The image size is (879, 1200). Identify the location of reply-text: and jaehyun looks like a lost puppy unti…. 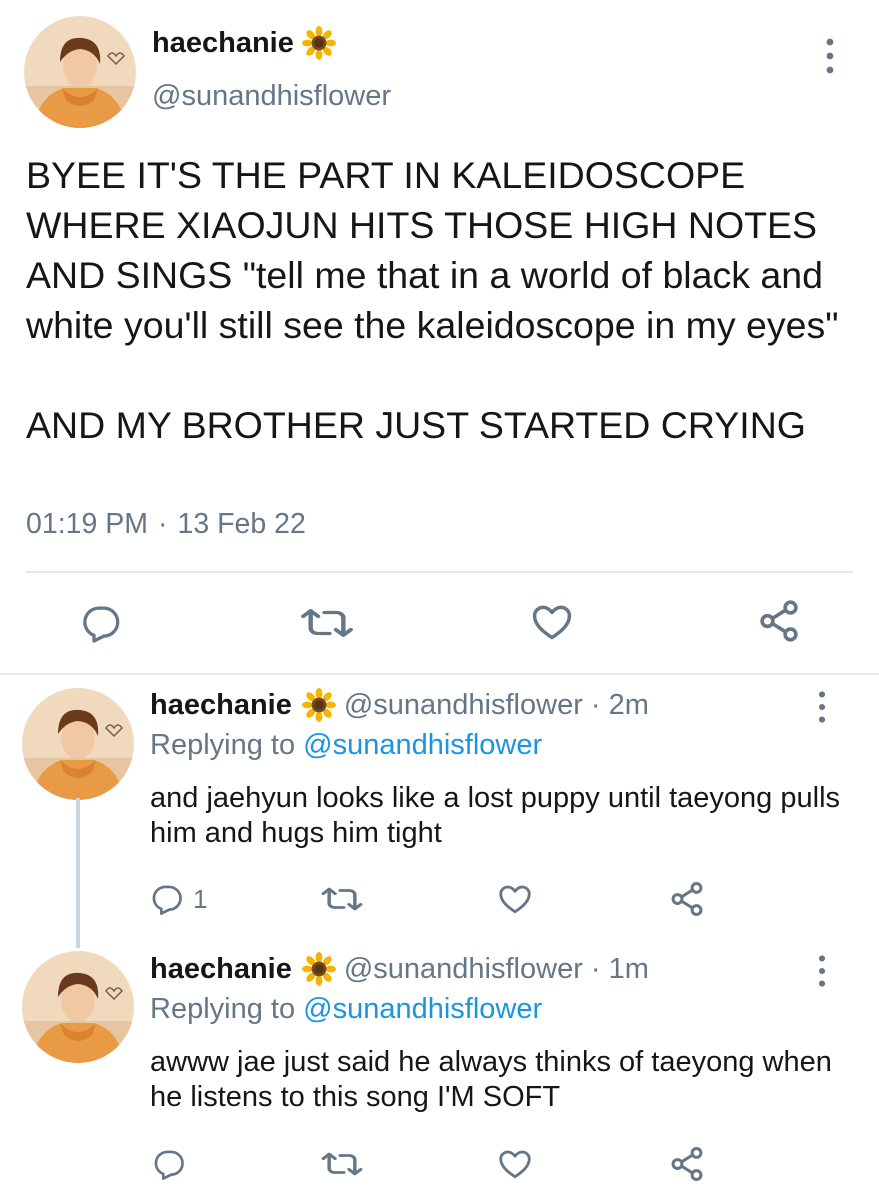
(495, 815).